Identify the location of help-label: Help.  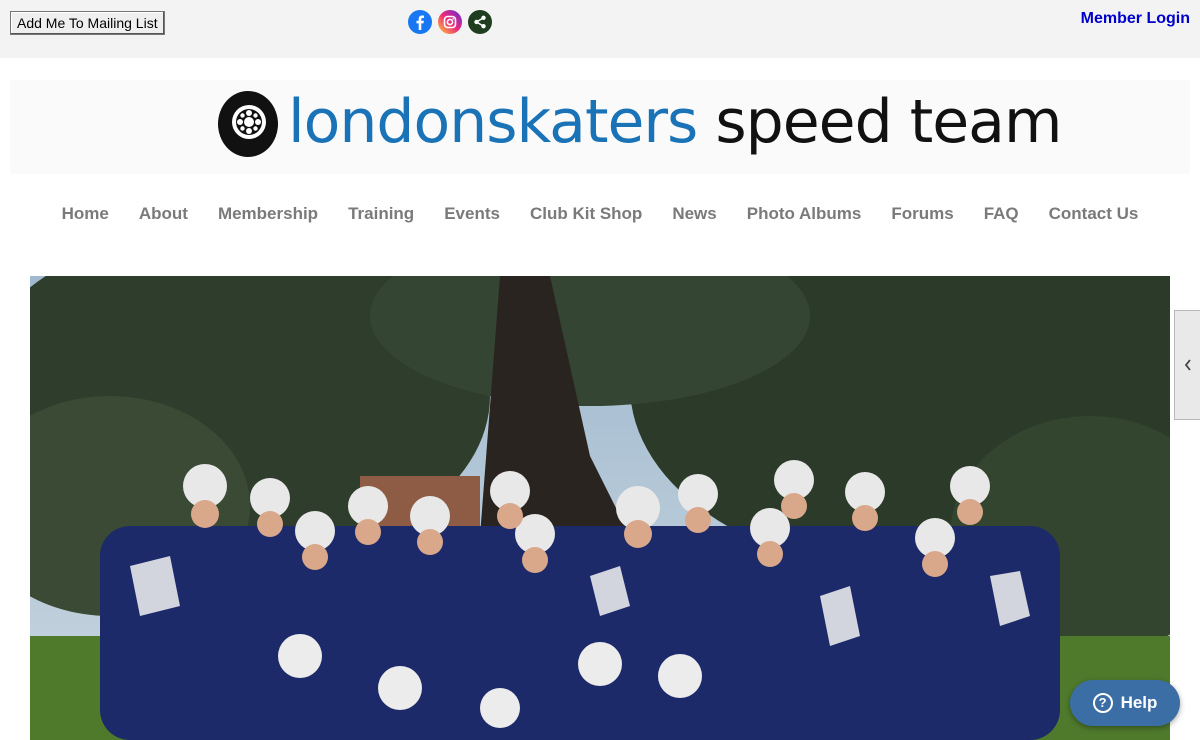
(1139, 702).